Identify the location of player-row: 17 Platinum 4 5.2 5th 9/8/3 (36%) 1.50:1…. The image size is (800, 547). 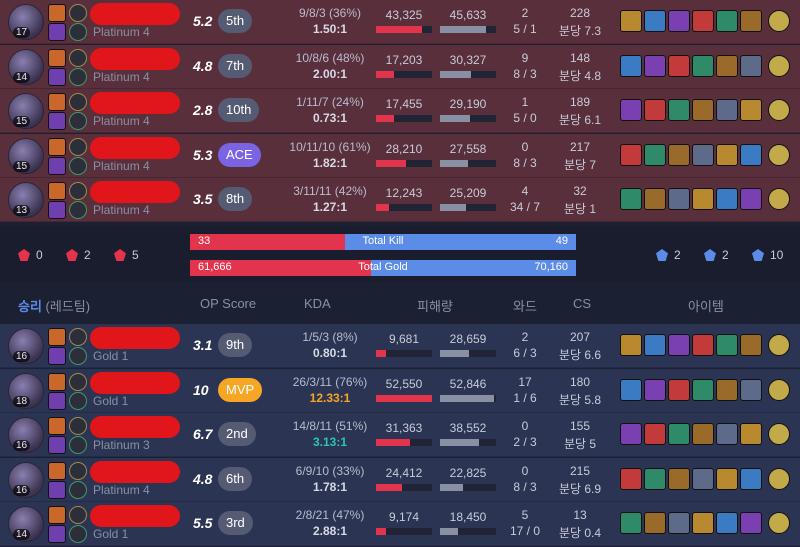
(400, 22).